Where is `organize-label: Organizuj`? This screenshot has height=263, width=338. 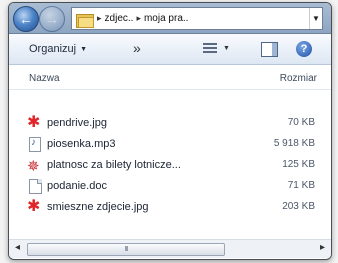 organize-label: Organizuj is located at coordinates (53, 49).